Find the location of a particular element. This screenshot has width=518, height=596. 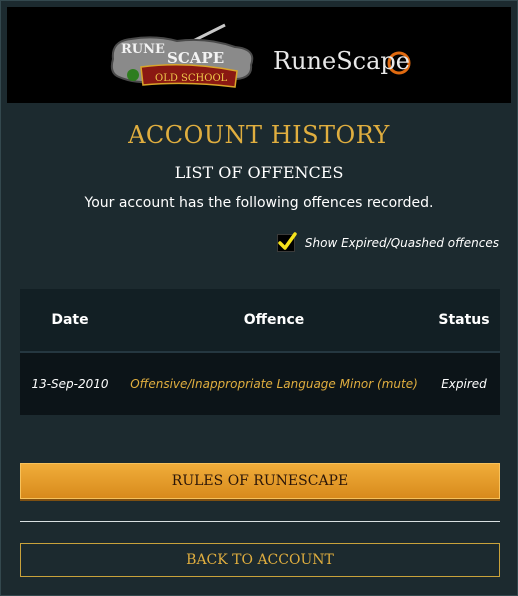

osrs-logo: RUNE SCAPE OLD SCHOOL is located at coordinates (182, 55).